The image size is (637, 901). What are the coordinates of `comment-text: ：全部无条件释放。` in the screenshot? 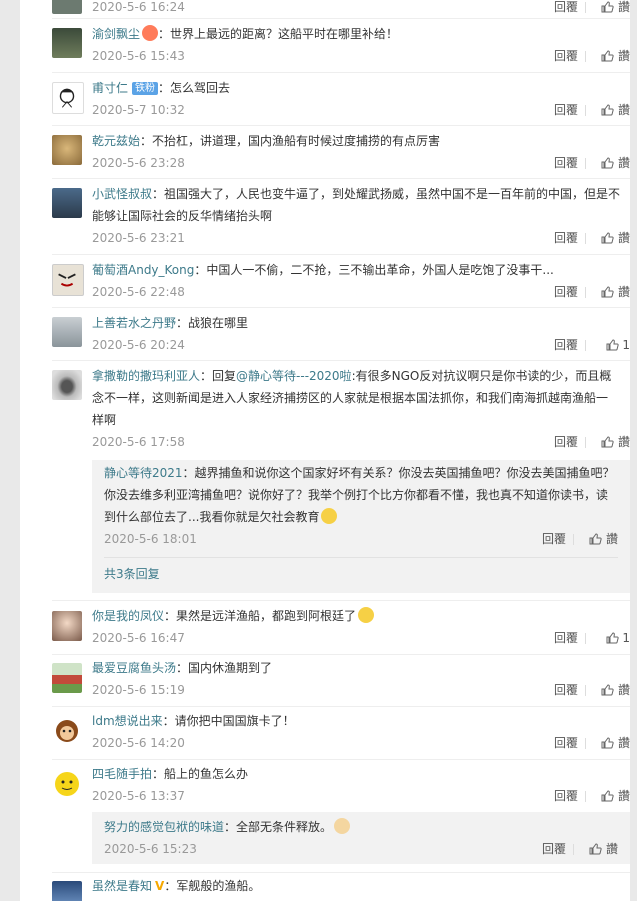 It's located at (278, 827).